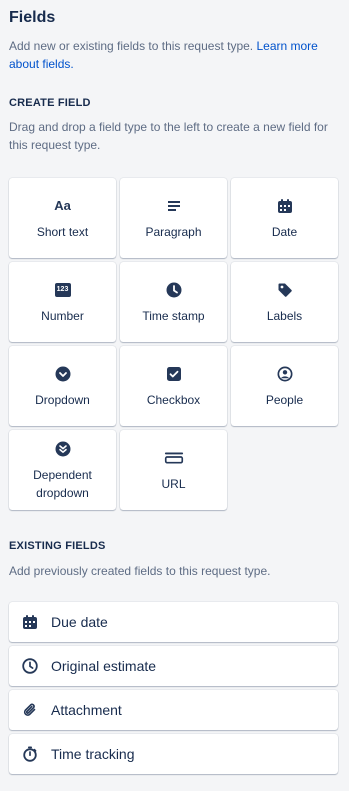 This screenshot has width=349, height=791. What do you see at coordinates (79, 622) in the screenshot?
I see `existing-field-label: Due date` at bounding box center [79, 622].